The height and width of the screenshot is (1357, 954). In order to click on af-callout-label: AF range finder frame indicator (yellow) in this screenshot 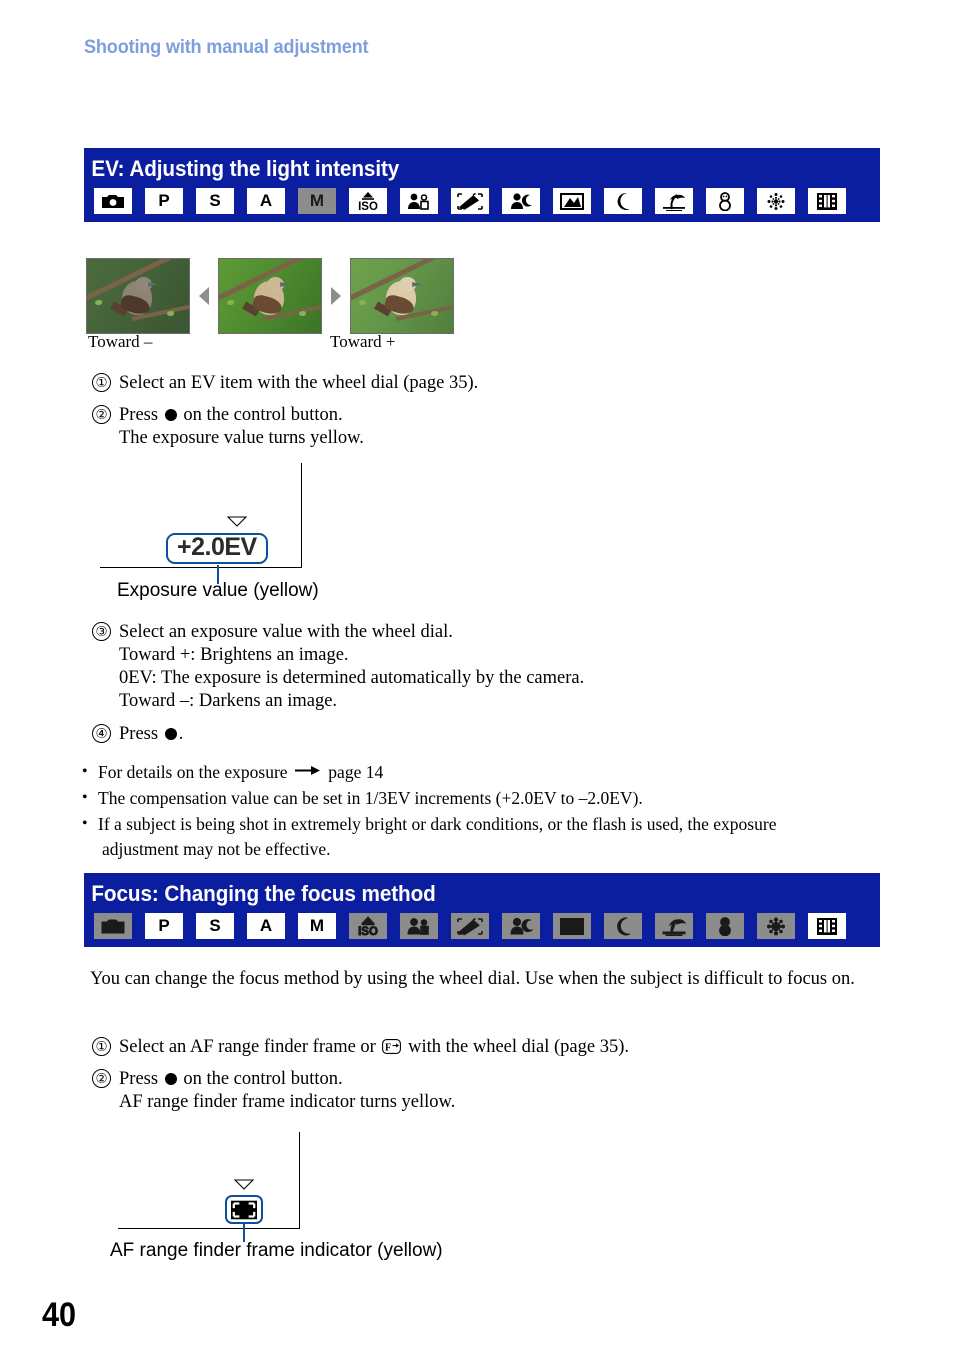, I will do `click(276, 1250)`.